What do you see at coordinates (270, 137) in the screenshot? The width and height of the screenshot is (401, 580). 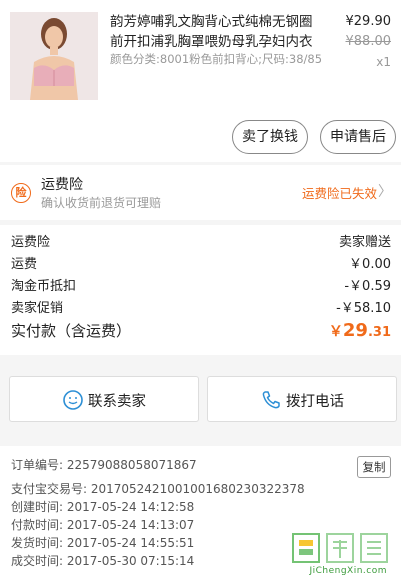 I see `exchange-button: 卖了换钱` at bounding box center [270, 137].